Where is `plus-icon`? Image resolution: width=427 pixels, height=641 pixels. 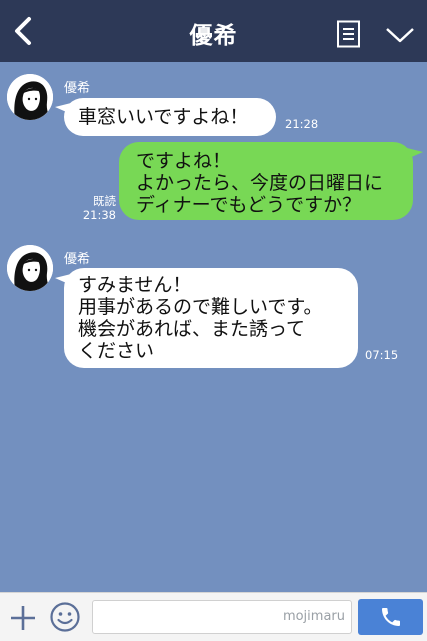 plus-icon is located at coordinates (23, 618).